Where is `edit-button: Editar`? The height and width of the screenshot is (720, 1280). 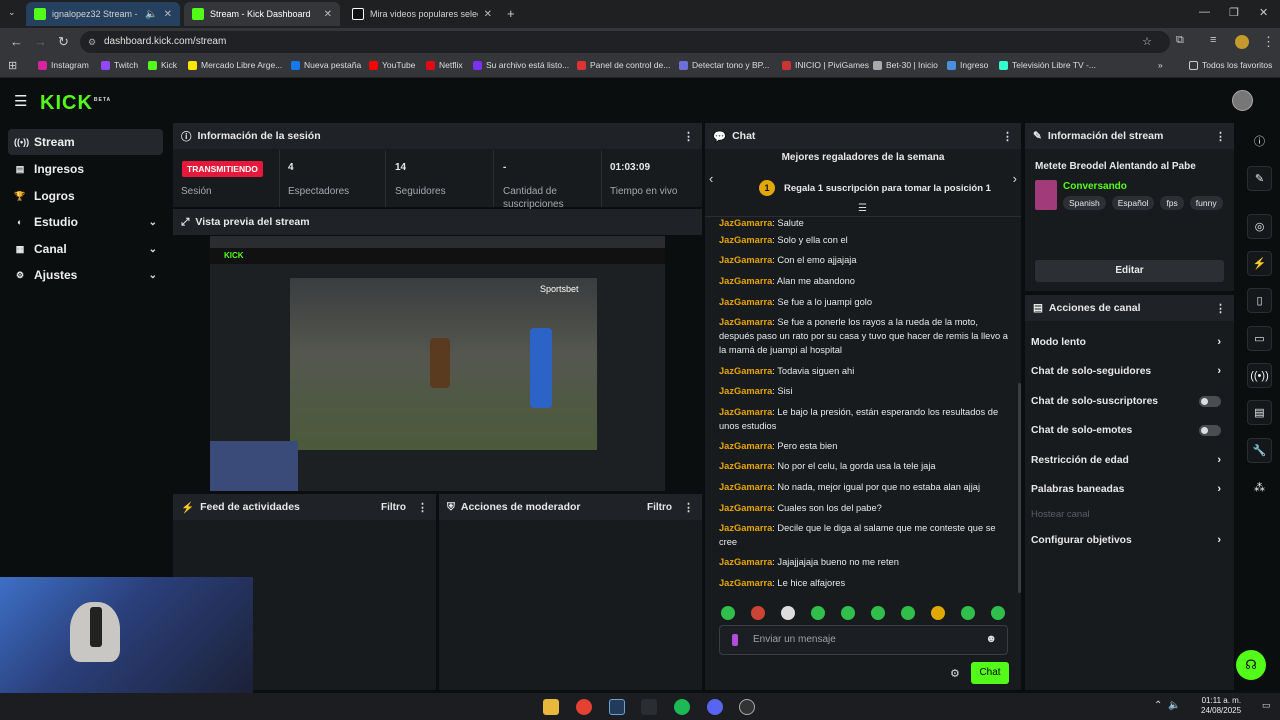 edit-button: Editar is located at coordinates (1129, 271).